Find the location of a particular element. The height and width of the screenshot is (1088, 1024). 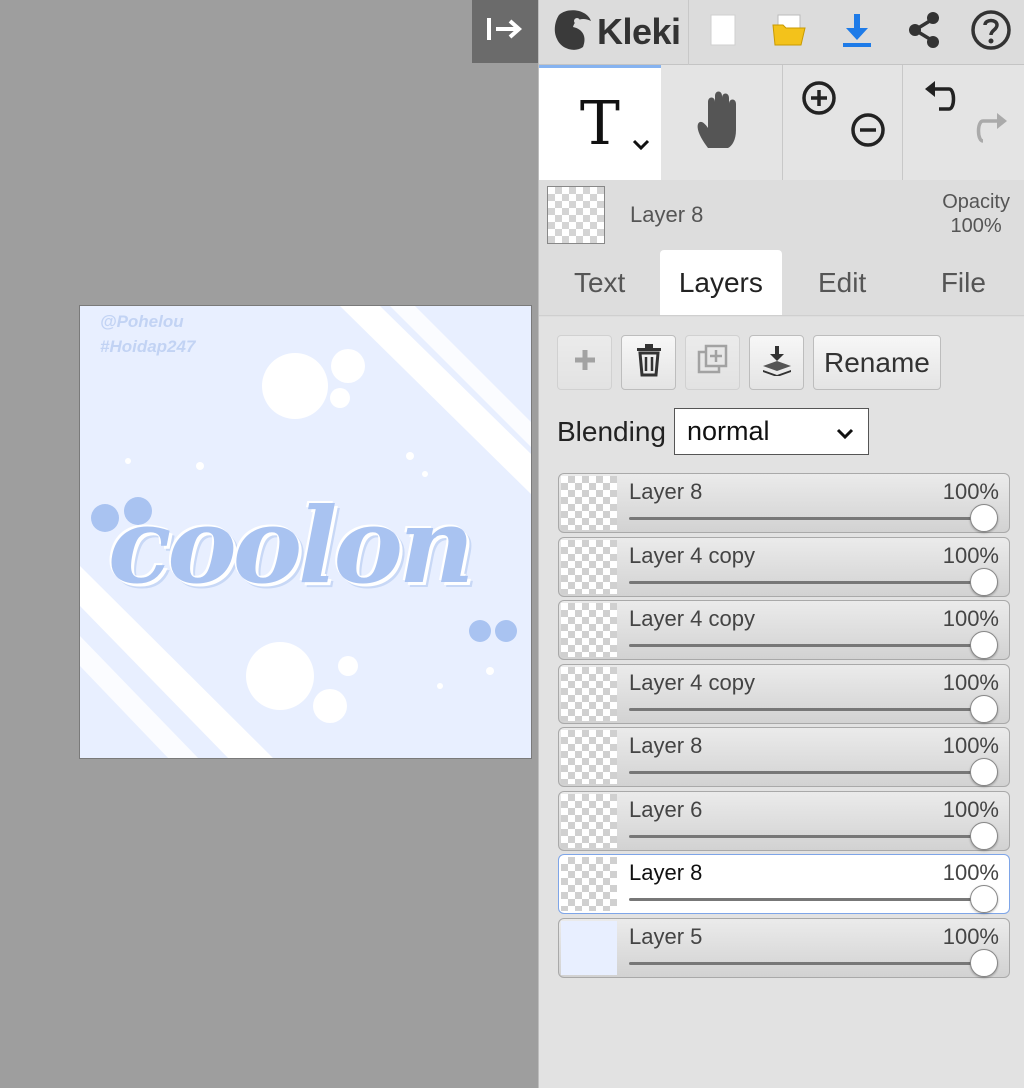

history-controls is located at coordinates (963, 122).